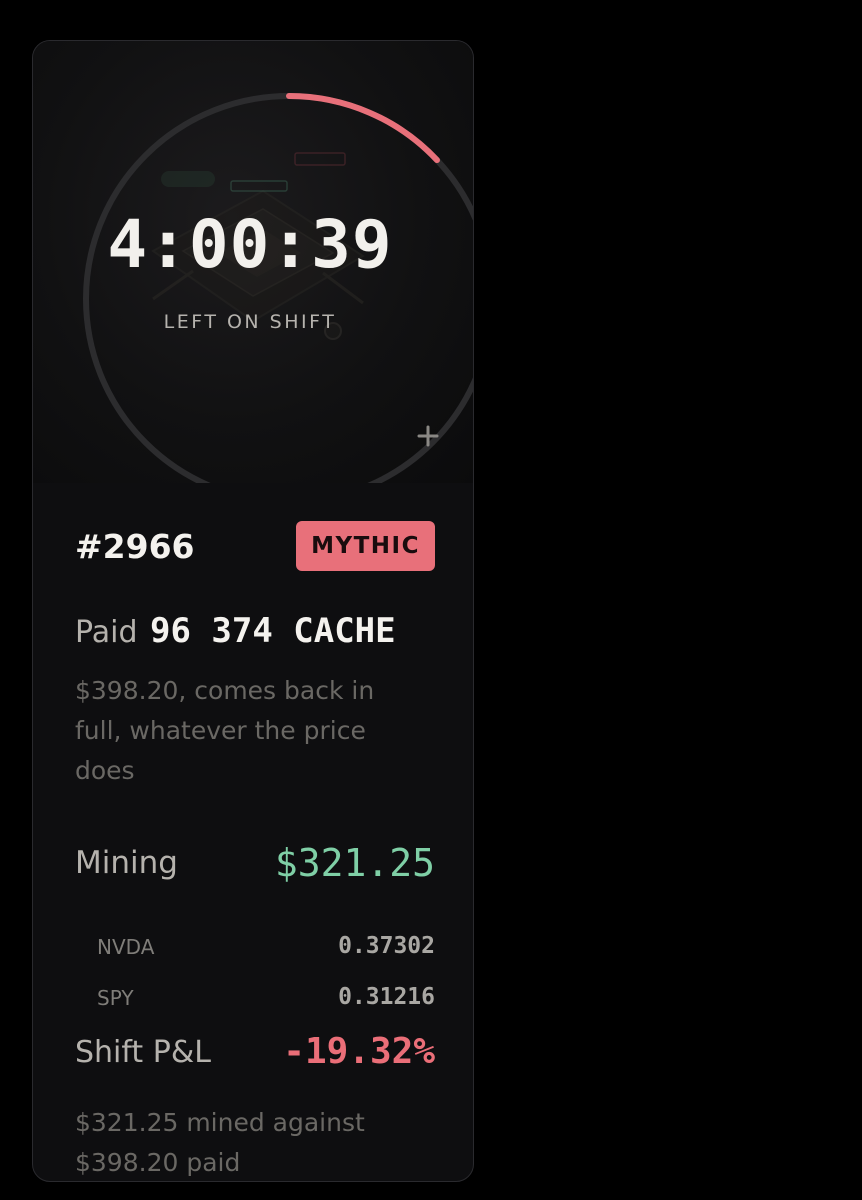  I want to click on pnl-label: Shift P&L, so click(143, 1052).